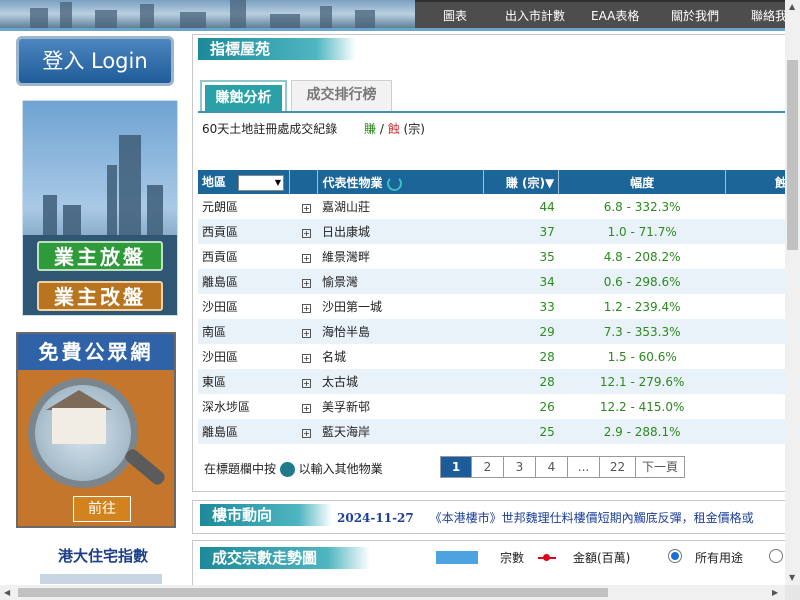  Describe the element at coordinates (456, 467) in the screenshot. I see `page-1-button: 1` at that location.